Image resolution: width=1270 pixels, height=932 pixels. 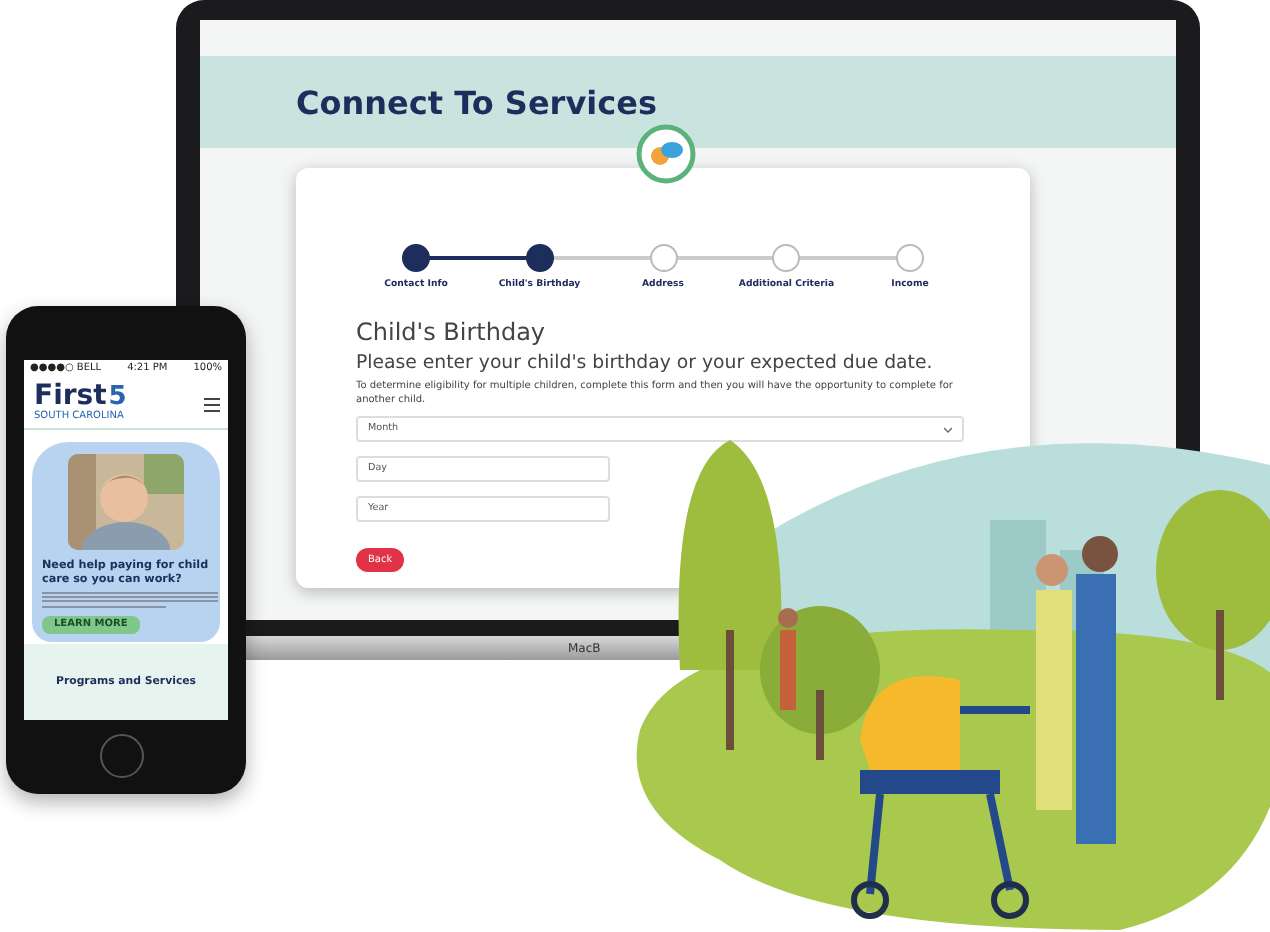 I want to click on page-title: Connect To Services, so click(x=476, y=102).